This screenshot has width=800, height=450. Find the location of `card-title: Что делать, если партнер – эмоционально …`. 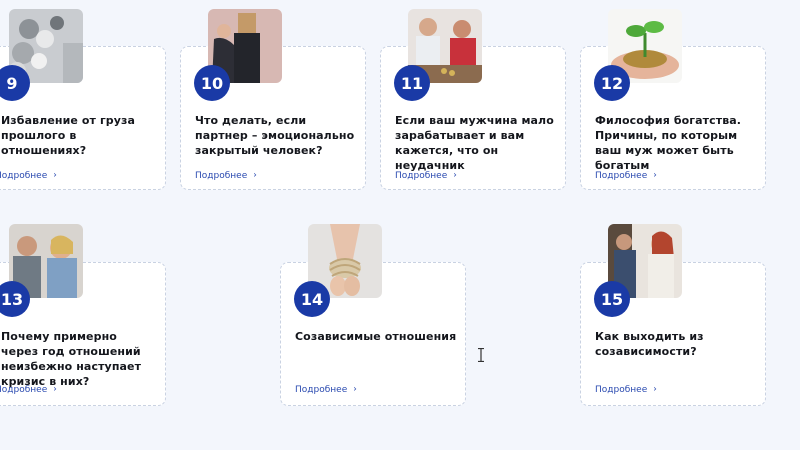

card-title: Что делать, если партнер – эмоционально … is located at coordinates (277, 135).